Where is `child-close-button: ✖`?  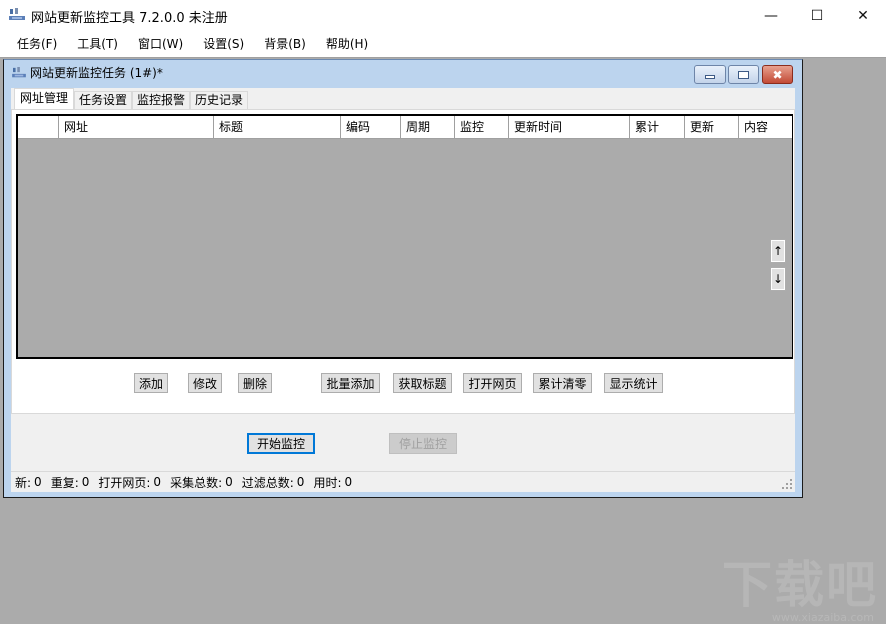 child-close-button: ✖ is located at coordinates (777, 74).